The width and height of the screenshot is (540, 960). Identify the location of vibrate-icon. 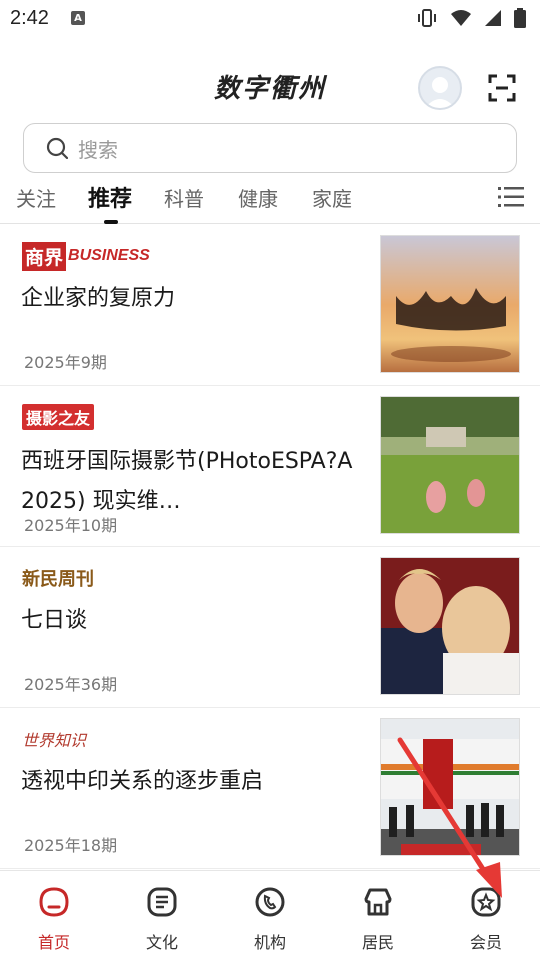
(427, 18).